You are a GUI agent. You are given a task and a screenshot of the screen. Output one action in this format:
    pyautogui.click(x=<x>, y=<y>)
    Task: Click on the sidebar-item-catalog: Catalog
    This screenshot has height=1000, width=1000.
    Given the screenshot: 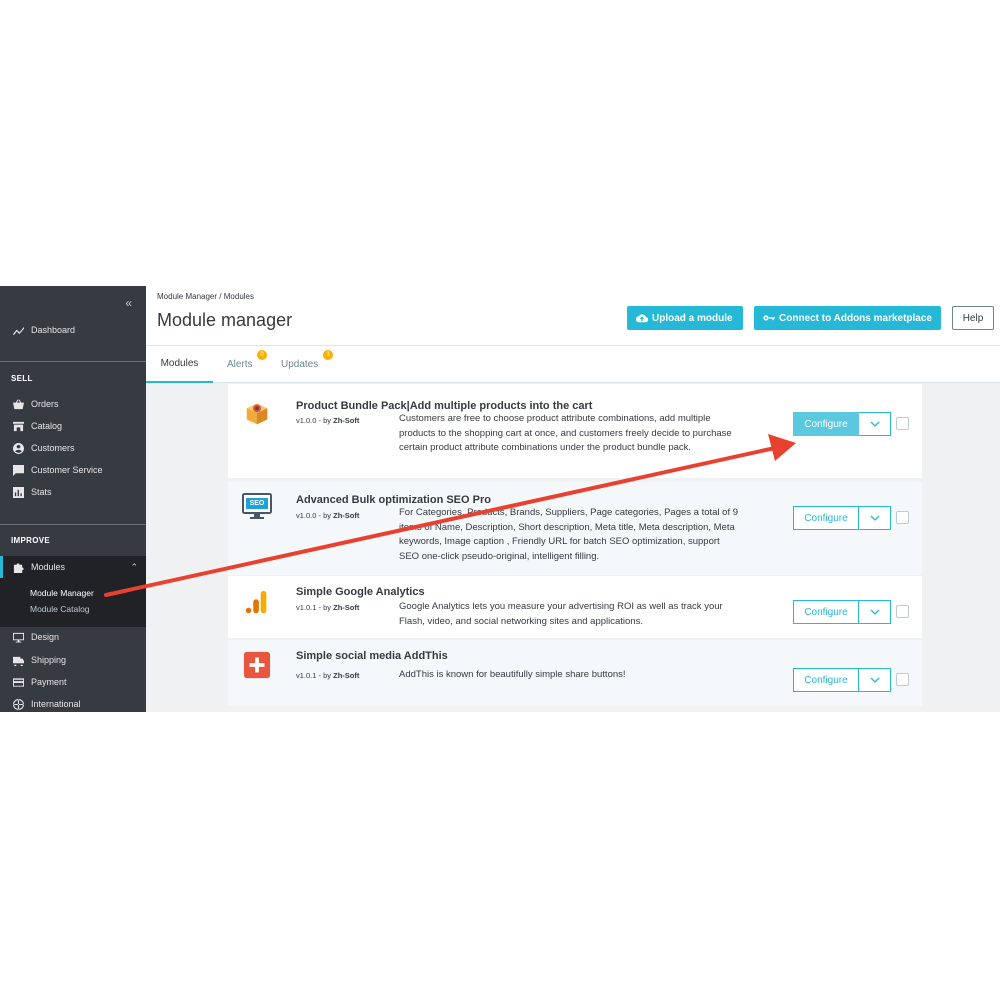 What is the action you would take?
    pyautogui.click(x=73, y=426)
    